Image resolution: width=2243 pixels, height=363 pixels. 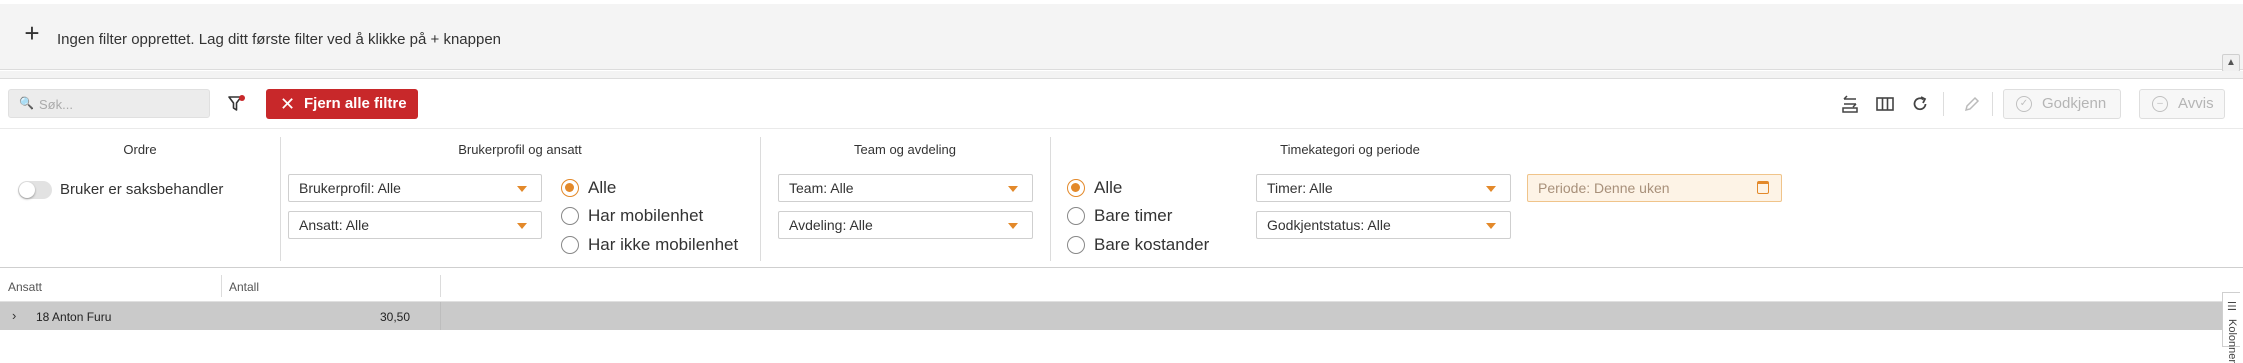 What do you see at coordinates (2231, 63) in the screenshot?
I see `chevron-up-icon: ▲` at bounding box center [2231, 63].